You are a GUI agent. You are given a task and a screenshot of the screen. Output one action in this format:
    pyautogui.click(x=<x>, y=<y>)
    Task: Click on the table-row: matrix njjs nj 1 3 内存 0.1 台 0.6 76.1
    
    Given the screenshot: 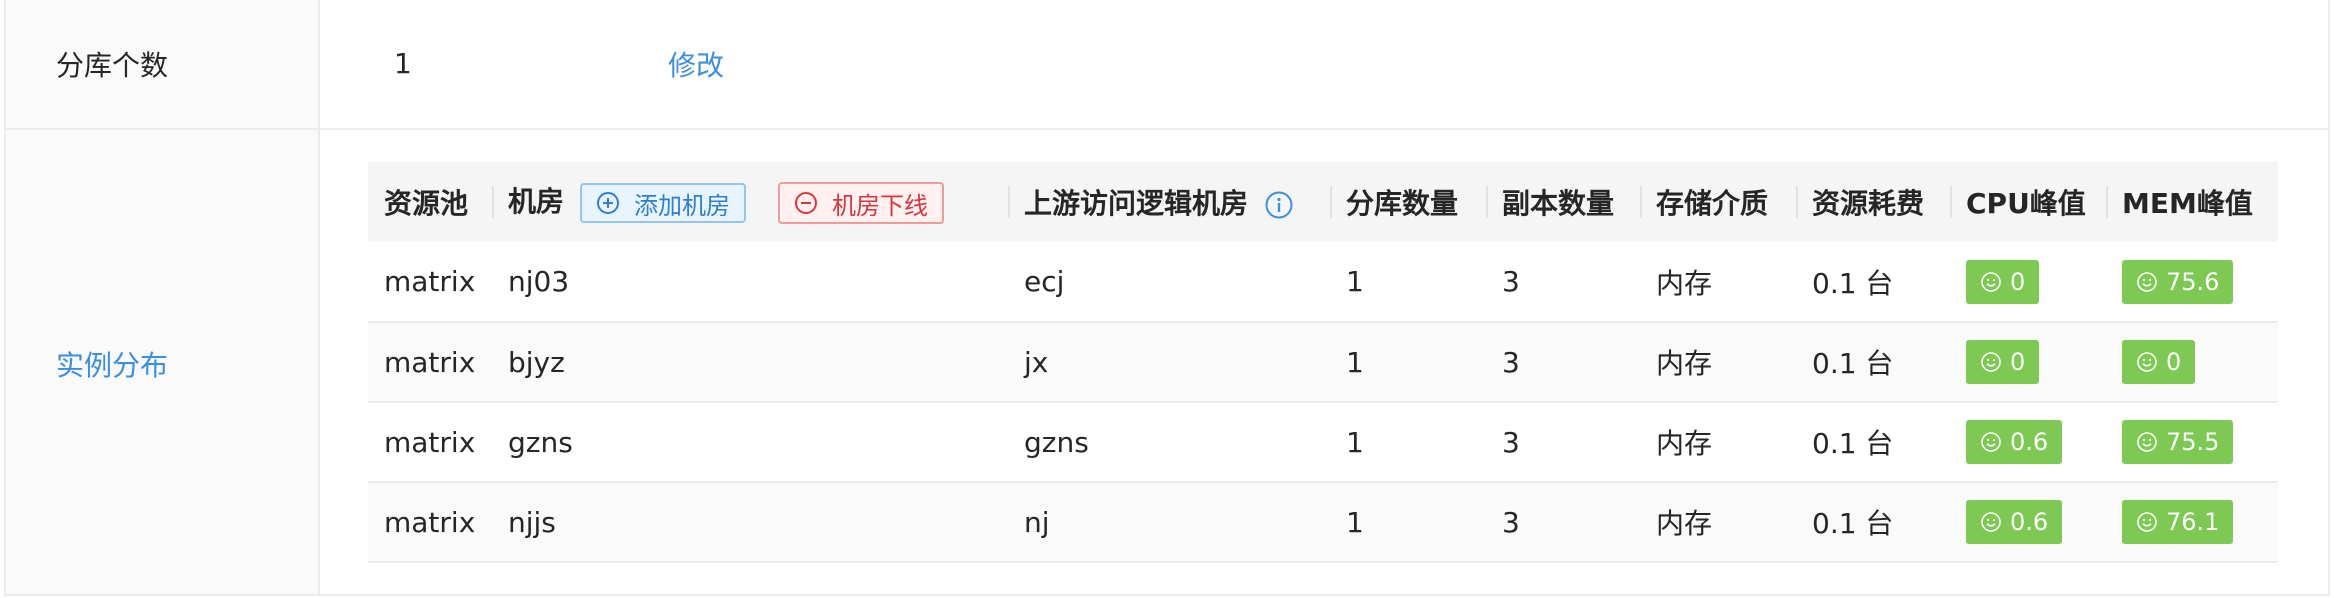 What is the action you would take?
    pyautogui.click(x=1323, y=522)
    